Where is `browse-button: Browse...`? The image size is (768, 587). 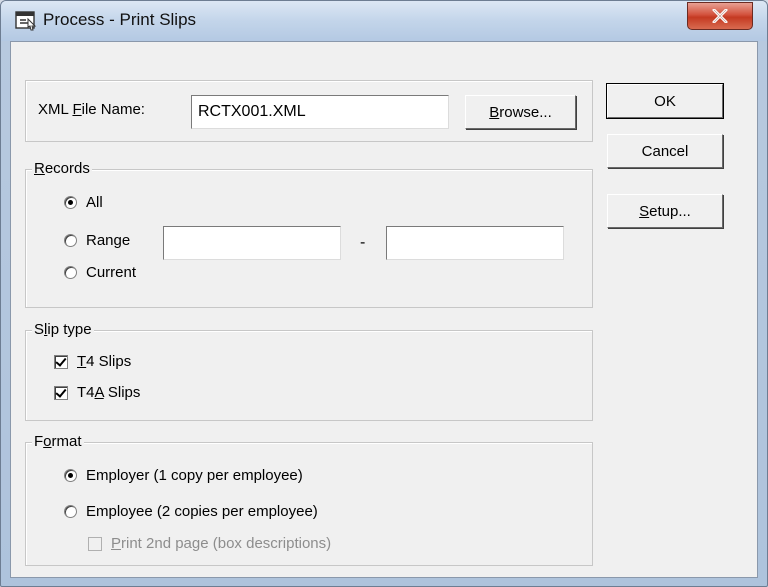 browse-button: Browse... is located at coordinates (520, 112).